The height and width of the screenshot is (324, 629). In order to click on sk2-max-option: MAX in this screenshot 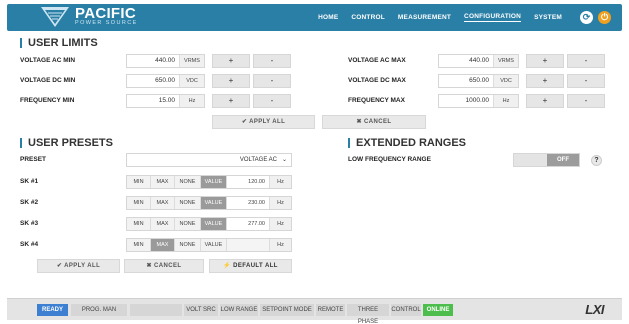, I will do `click(163, 203)`.